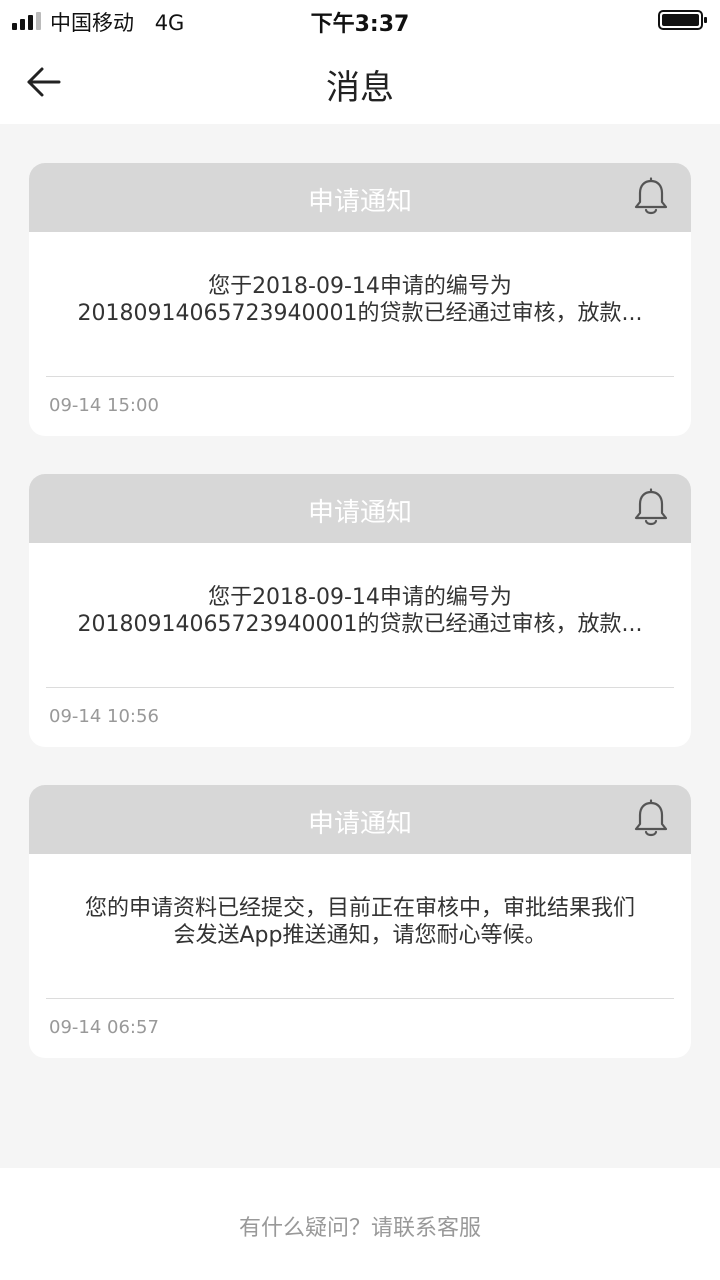 The image size is (720, 1280). I want to click on page-title: 消息, so click(360, 88).